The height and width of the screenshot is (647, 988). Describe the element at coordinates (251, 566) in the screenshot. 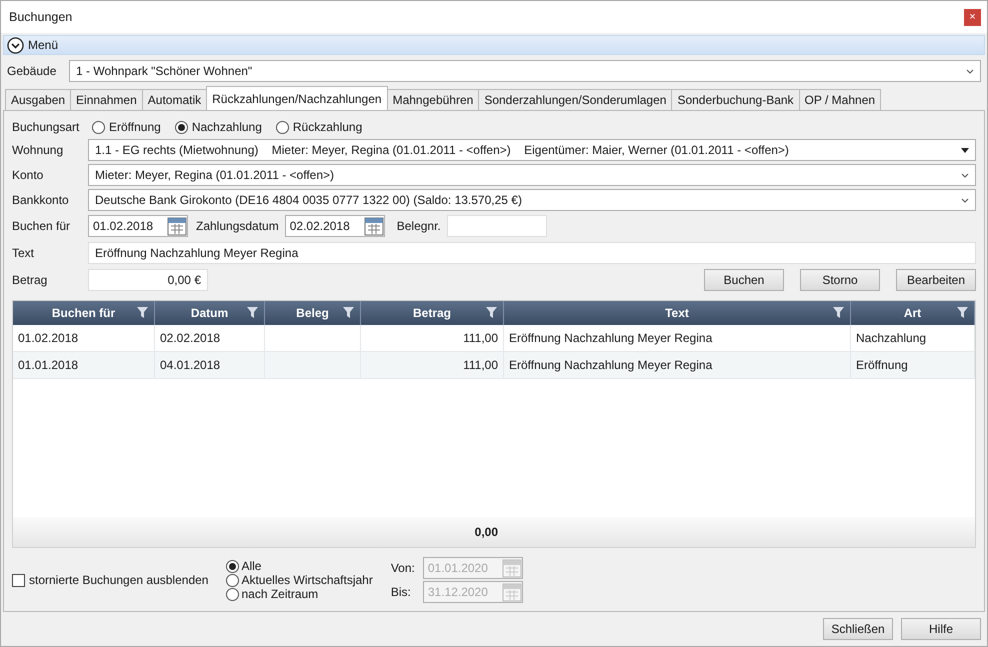

I see `radio-label: Alle` at that location.